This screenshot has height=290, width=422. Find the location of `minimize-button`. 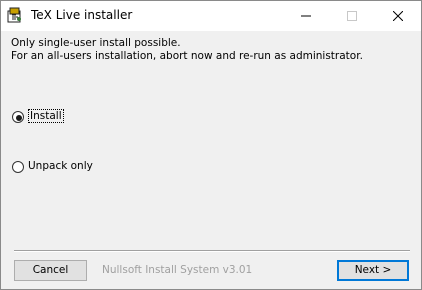

minimize-button is located at coordinates (306, 16).